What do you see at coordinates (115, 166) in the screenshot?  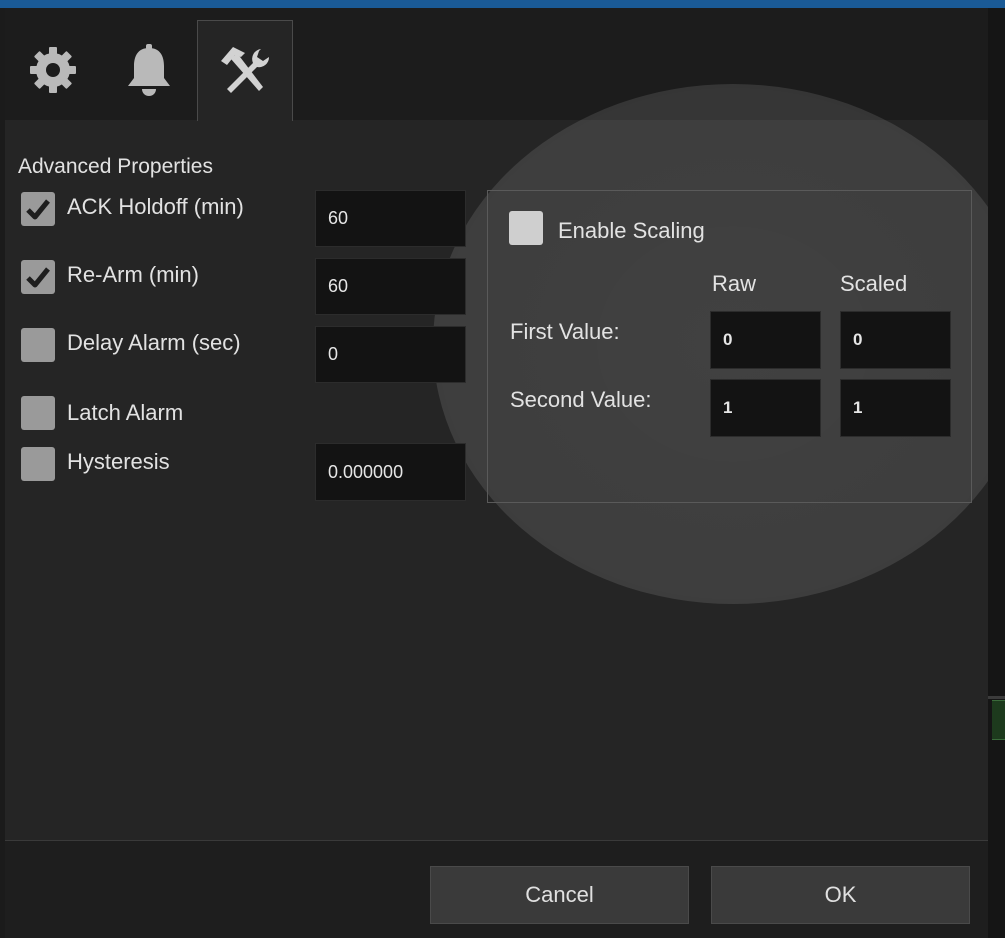 I see `advanced-properties-heading: Advanced Properties` at bounding box center [115, 166].